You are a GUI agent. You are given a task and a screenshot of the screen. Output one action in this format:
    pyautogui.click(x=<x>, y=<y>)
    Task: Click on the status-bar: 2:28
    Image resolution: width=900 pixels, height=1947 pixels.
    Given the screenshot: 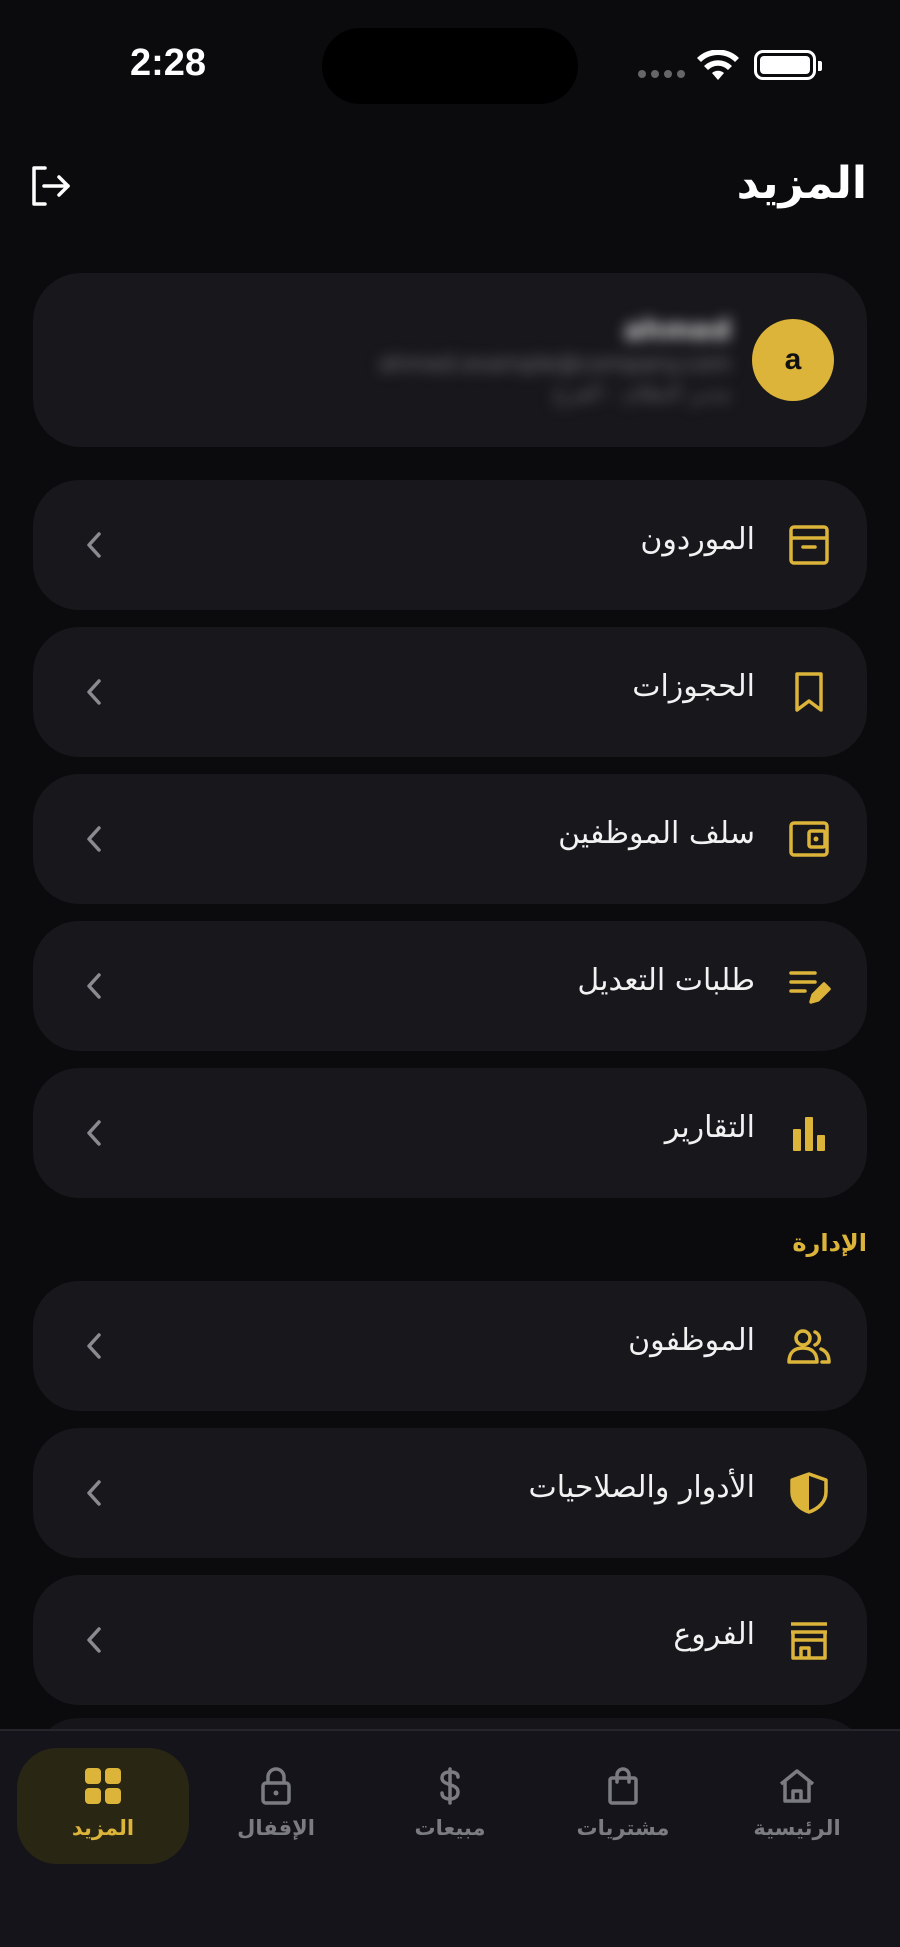 What is the action you would take?
    pyautogui.click(x=450, y=65)
    